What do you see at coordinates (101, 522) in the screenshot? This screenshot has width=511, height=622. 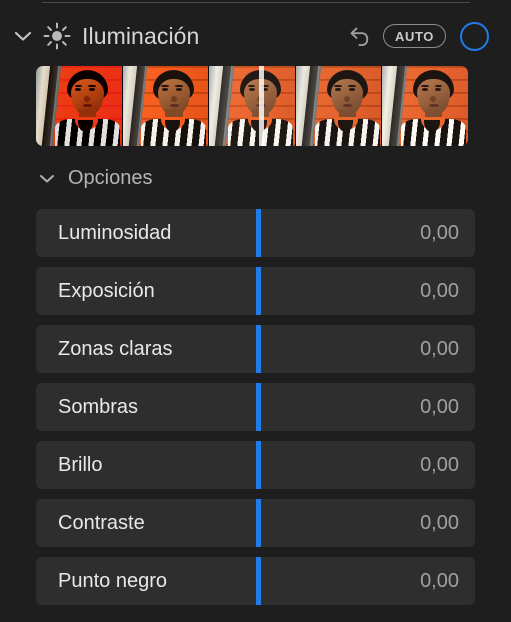 I see `slider-label: Contraste` at bounding box center [101, 522].